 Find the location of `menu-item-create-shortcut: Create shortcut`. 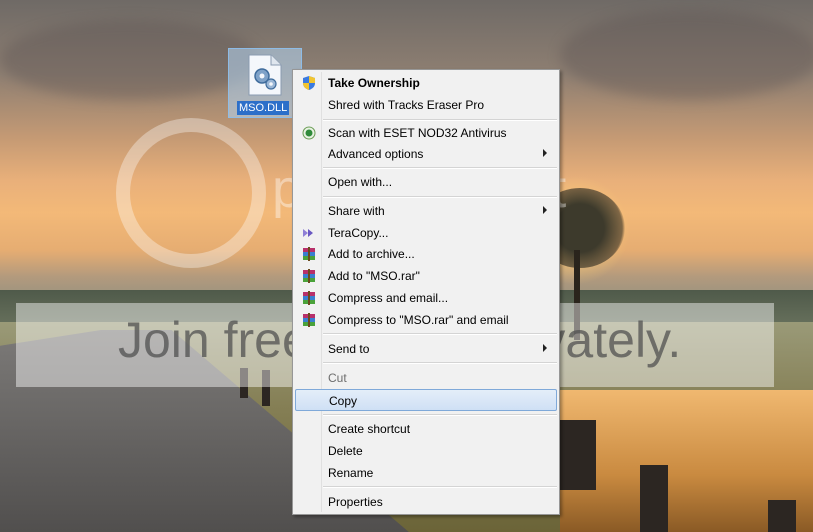

menu-item-create-shortcut: Create shortcut is located at coordinates (426, 429).